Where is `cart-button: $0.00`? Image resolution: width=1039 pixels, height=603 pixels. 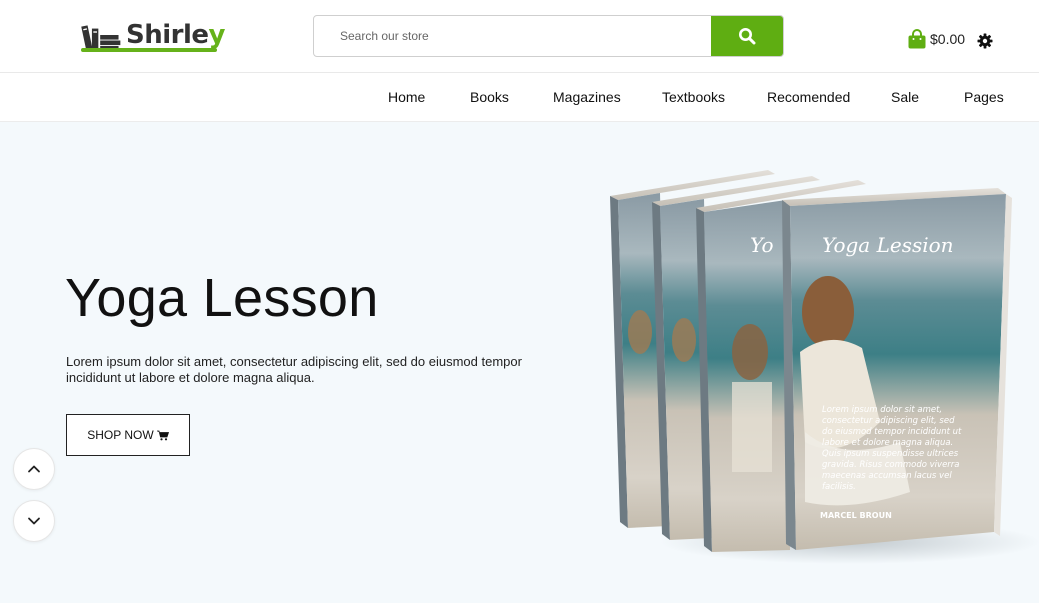 cart-button: $0.00 is located at coordinates (936, 39).